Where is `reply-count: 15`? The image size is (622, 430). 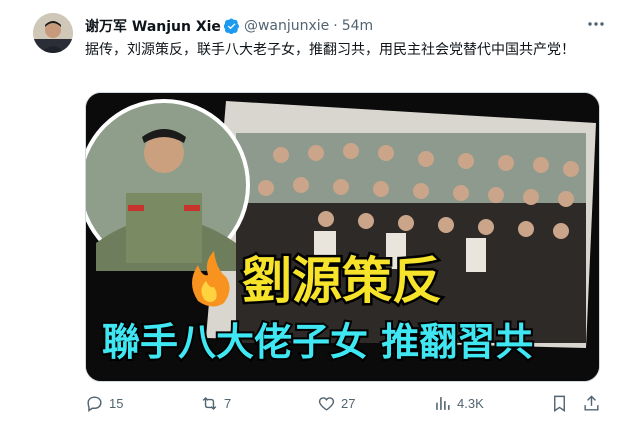 reply-count: 15 is located at coordinates (116, 403).